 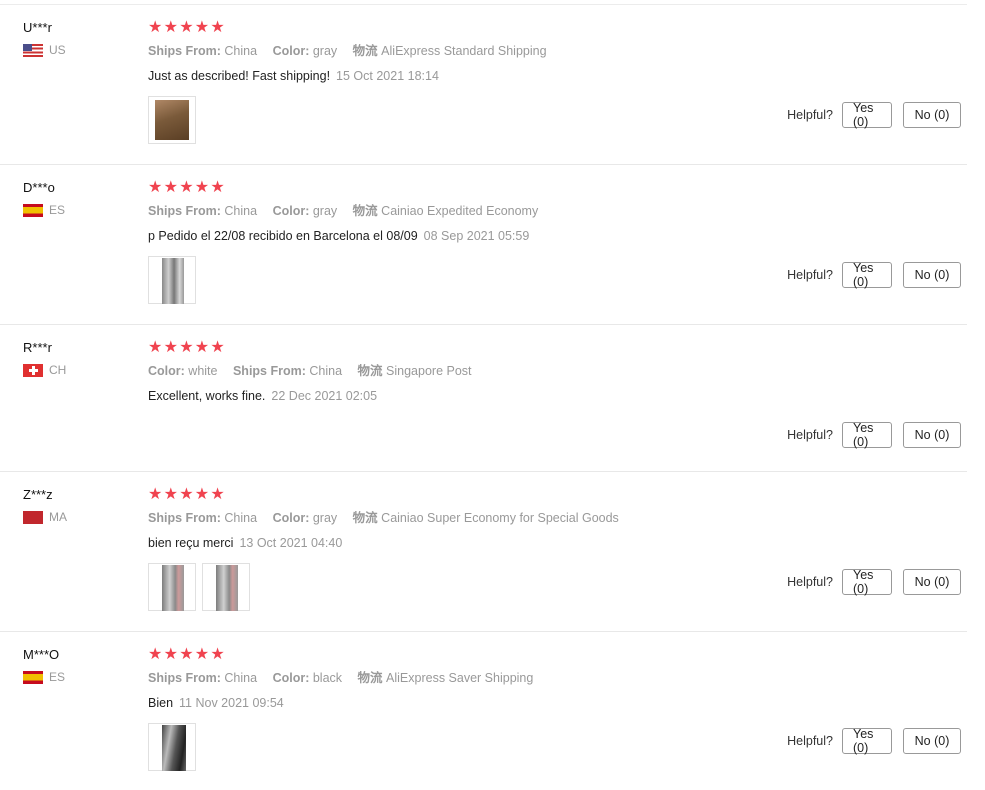 What do you see at coordinates (316, 396) in the screenshot?
I see `review-text-line: Excellent, works fine. 22 Dec 2021 02:05` at bounding box center [316, 396].